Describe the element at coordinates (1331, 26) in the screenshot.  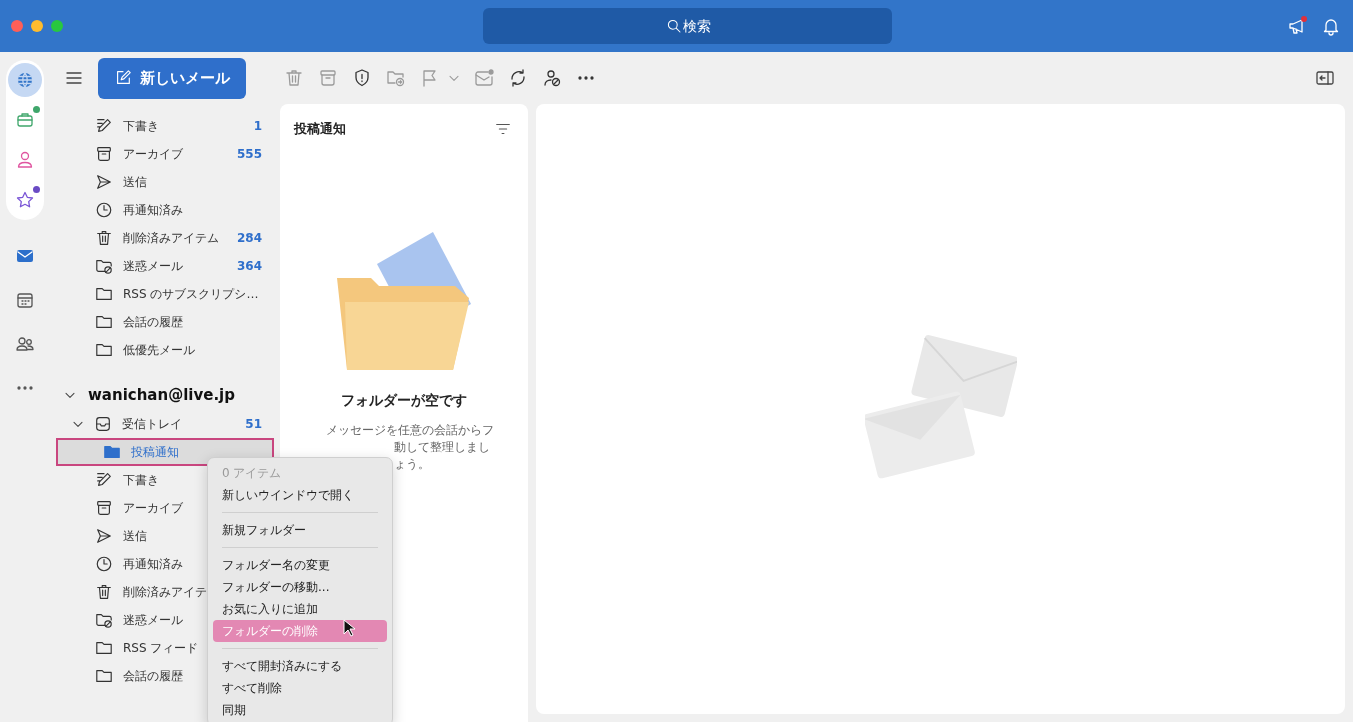
I see `bell-icon` at that location.